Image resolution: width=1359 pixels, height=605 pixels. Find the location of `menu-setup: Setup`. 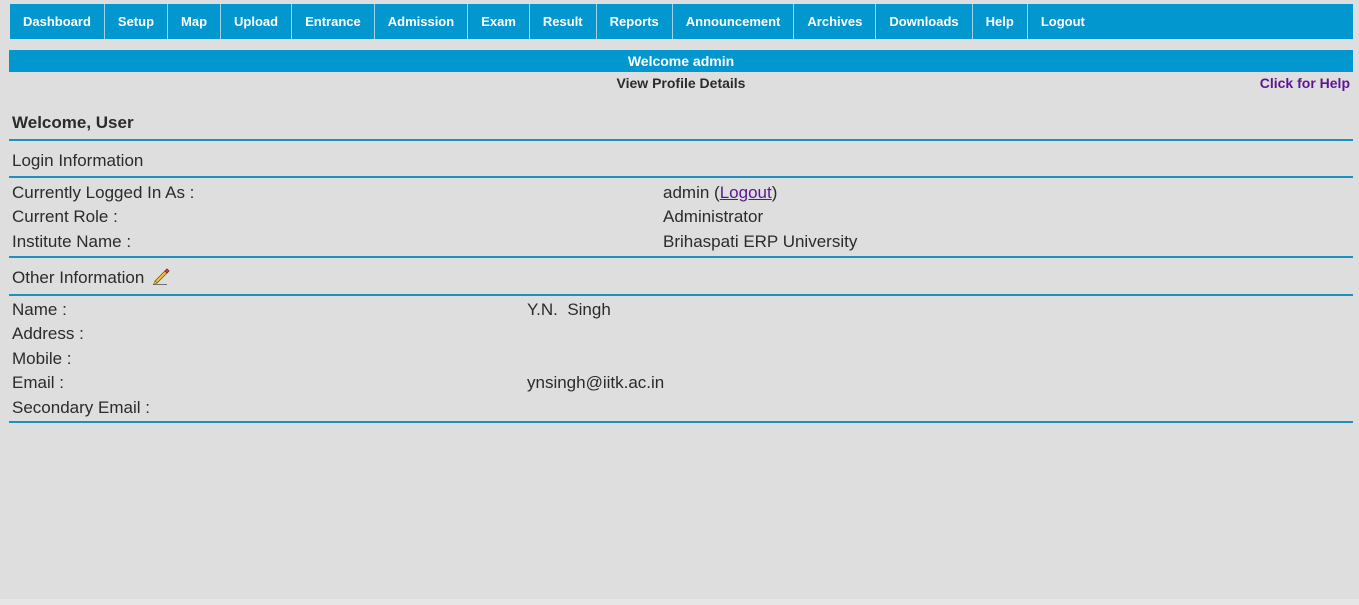

menu-setup: Setup is located at coordinates (137, 21).